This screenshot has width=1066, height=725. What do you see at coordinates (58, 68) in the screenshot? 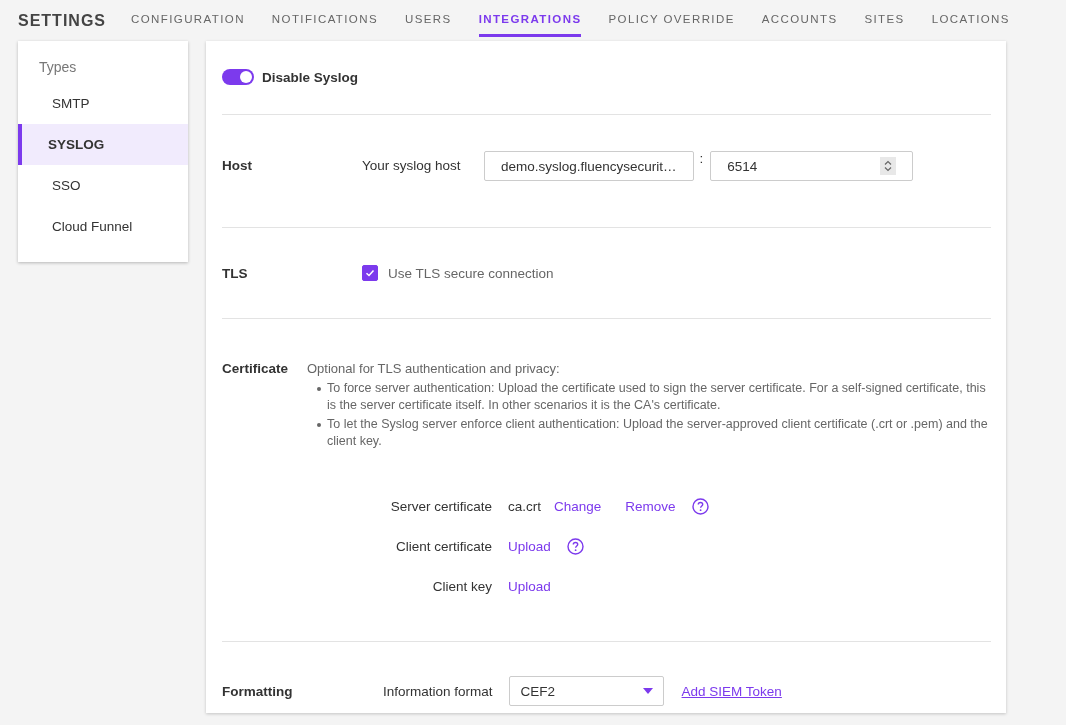
I see `sidebar-heading: Types` at bounding box center [58, 68].